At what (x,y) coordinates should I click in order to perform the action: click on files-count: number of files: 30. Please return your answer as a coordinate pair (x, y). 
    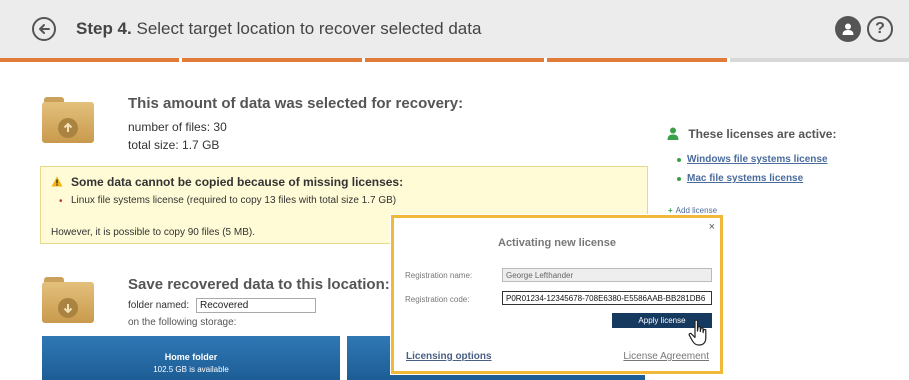
    Looking at the image, I should click on (177, 127).